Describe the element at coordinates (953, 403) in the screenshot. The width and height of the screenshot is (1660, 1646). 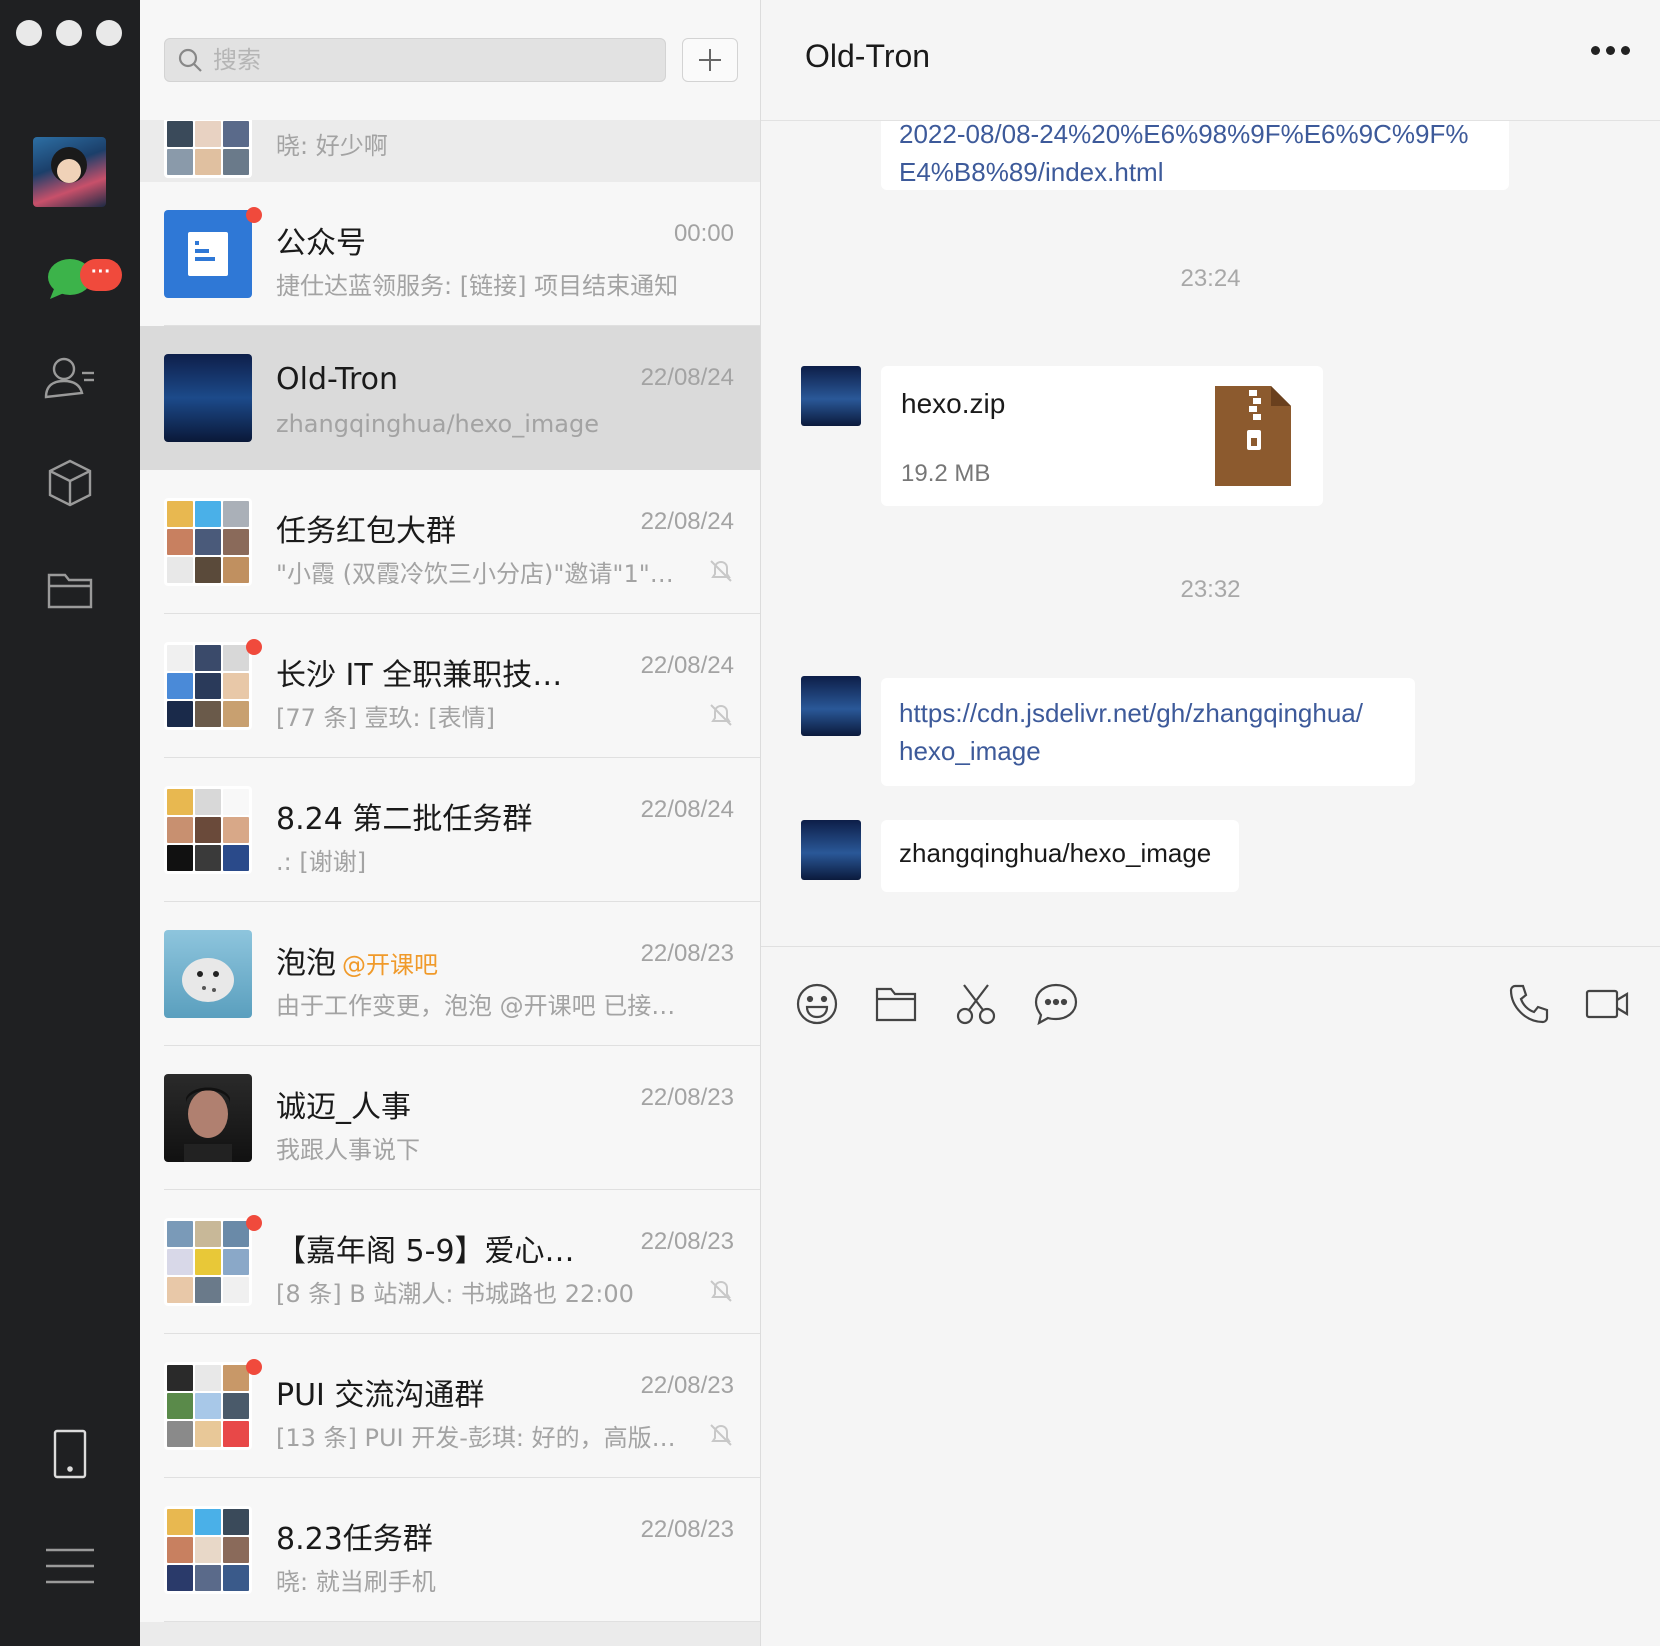
I see `file-name: hexo.zip` at that location.